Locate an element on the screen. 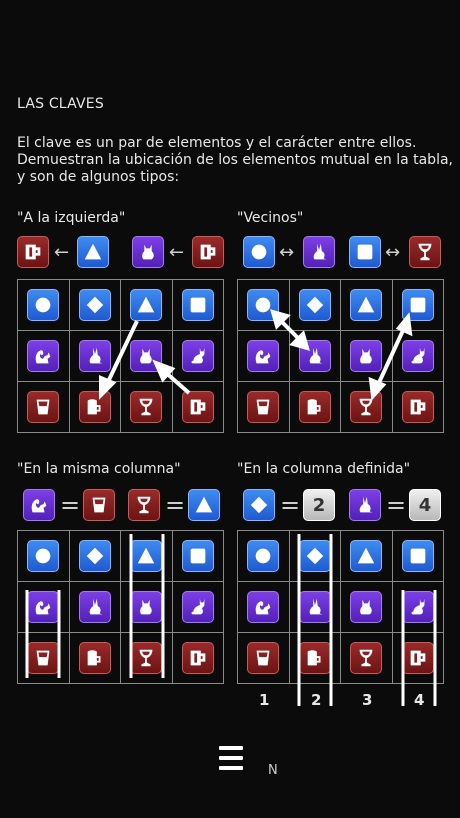  glass-icon is located at coordinates (99, 505).